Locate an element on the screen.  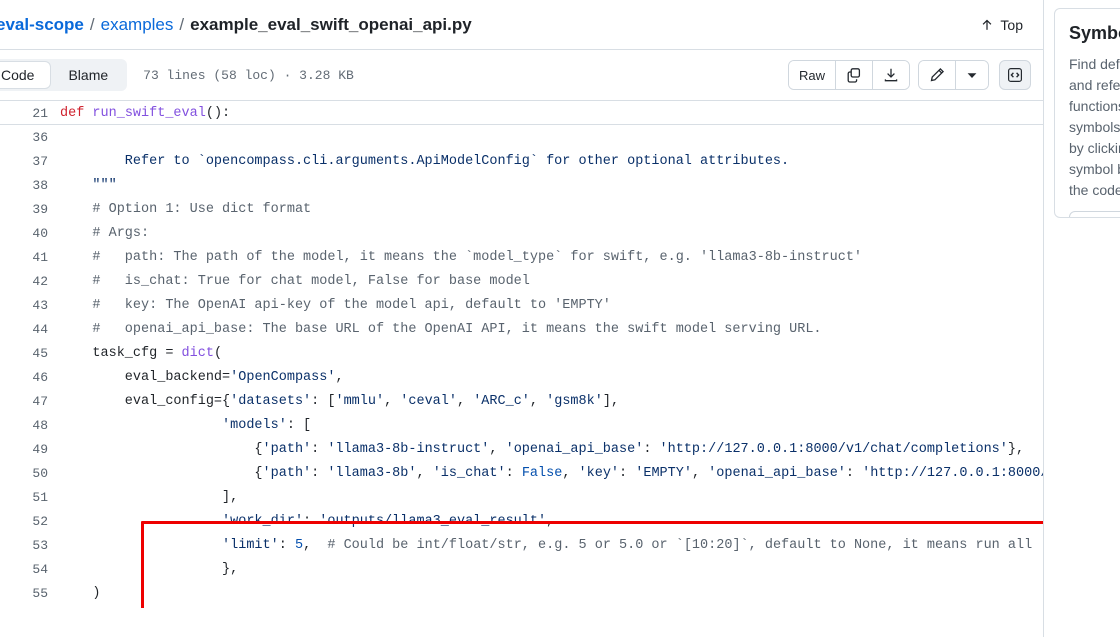
line-number: 40 is located at coordinates (30, 233).